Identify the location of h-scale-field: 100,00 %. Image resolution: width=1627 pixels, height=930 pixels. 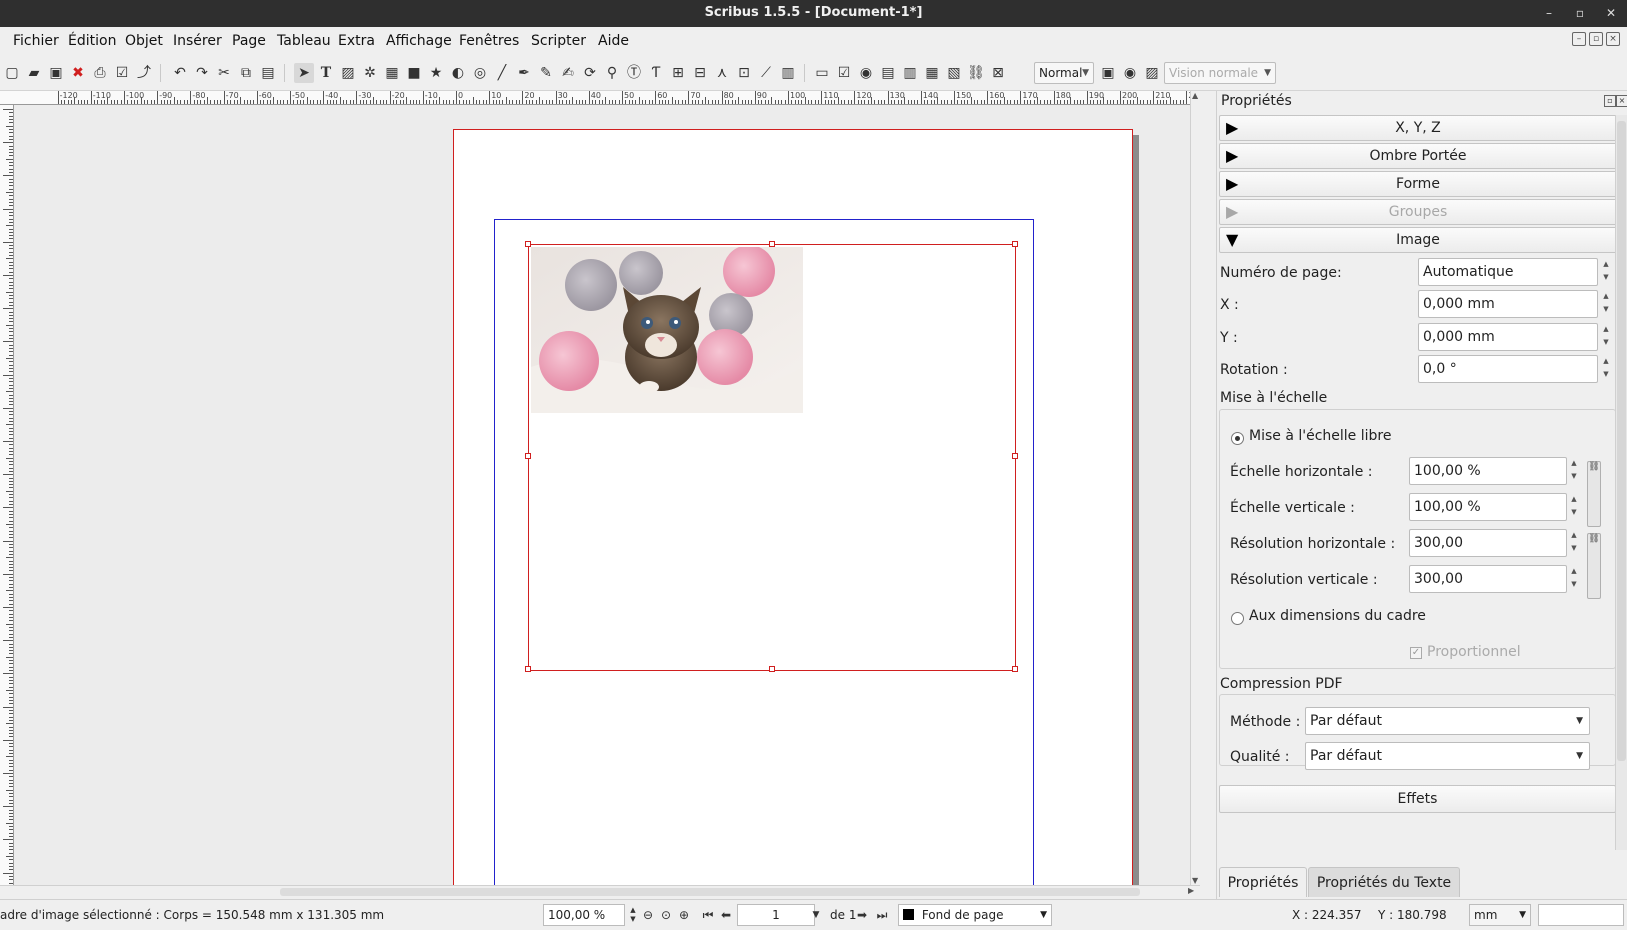
(1488, 471).